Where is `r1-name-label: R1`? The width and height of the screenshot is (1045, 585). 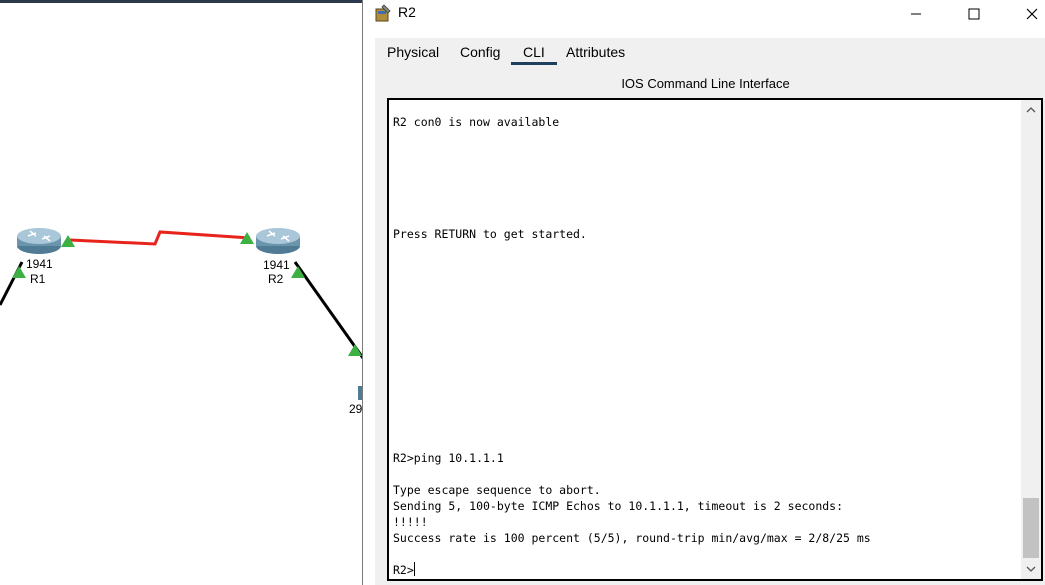
r1-name-label: R1 is located at coordinates (38, 279).